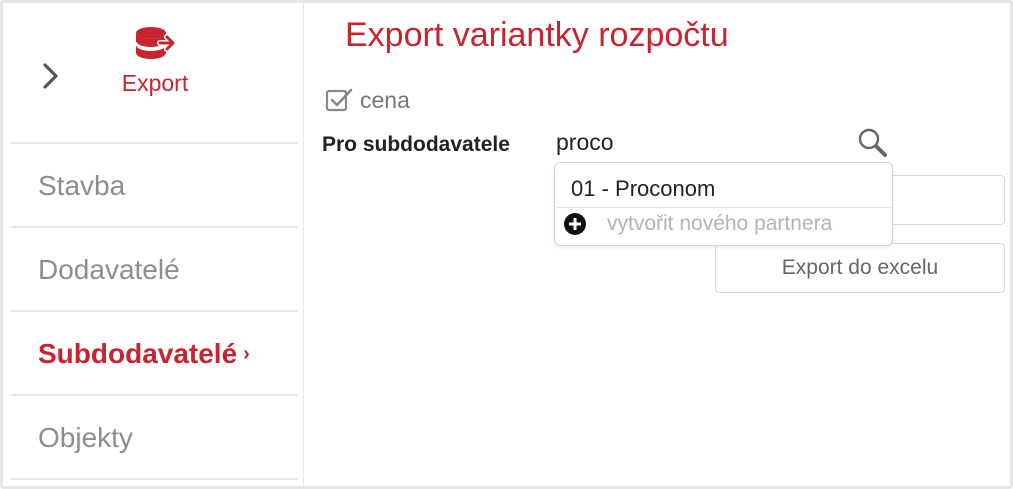 The image size is (1013, 489). What do you see at coordinates (155, 83) in the screenshot?
I see `export-label: Export` at bounding box center [155, 83].